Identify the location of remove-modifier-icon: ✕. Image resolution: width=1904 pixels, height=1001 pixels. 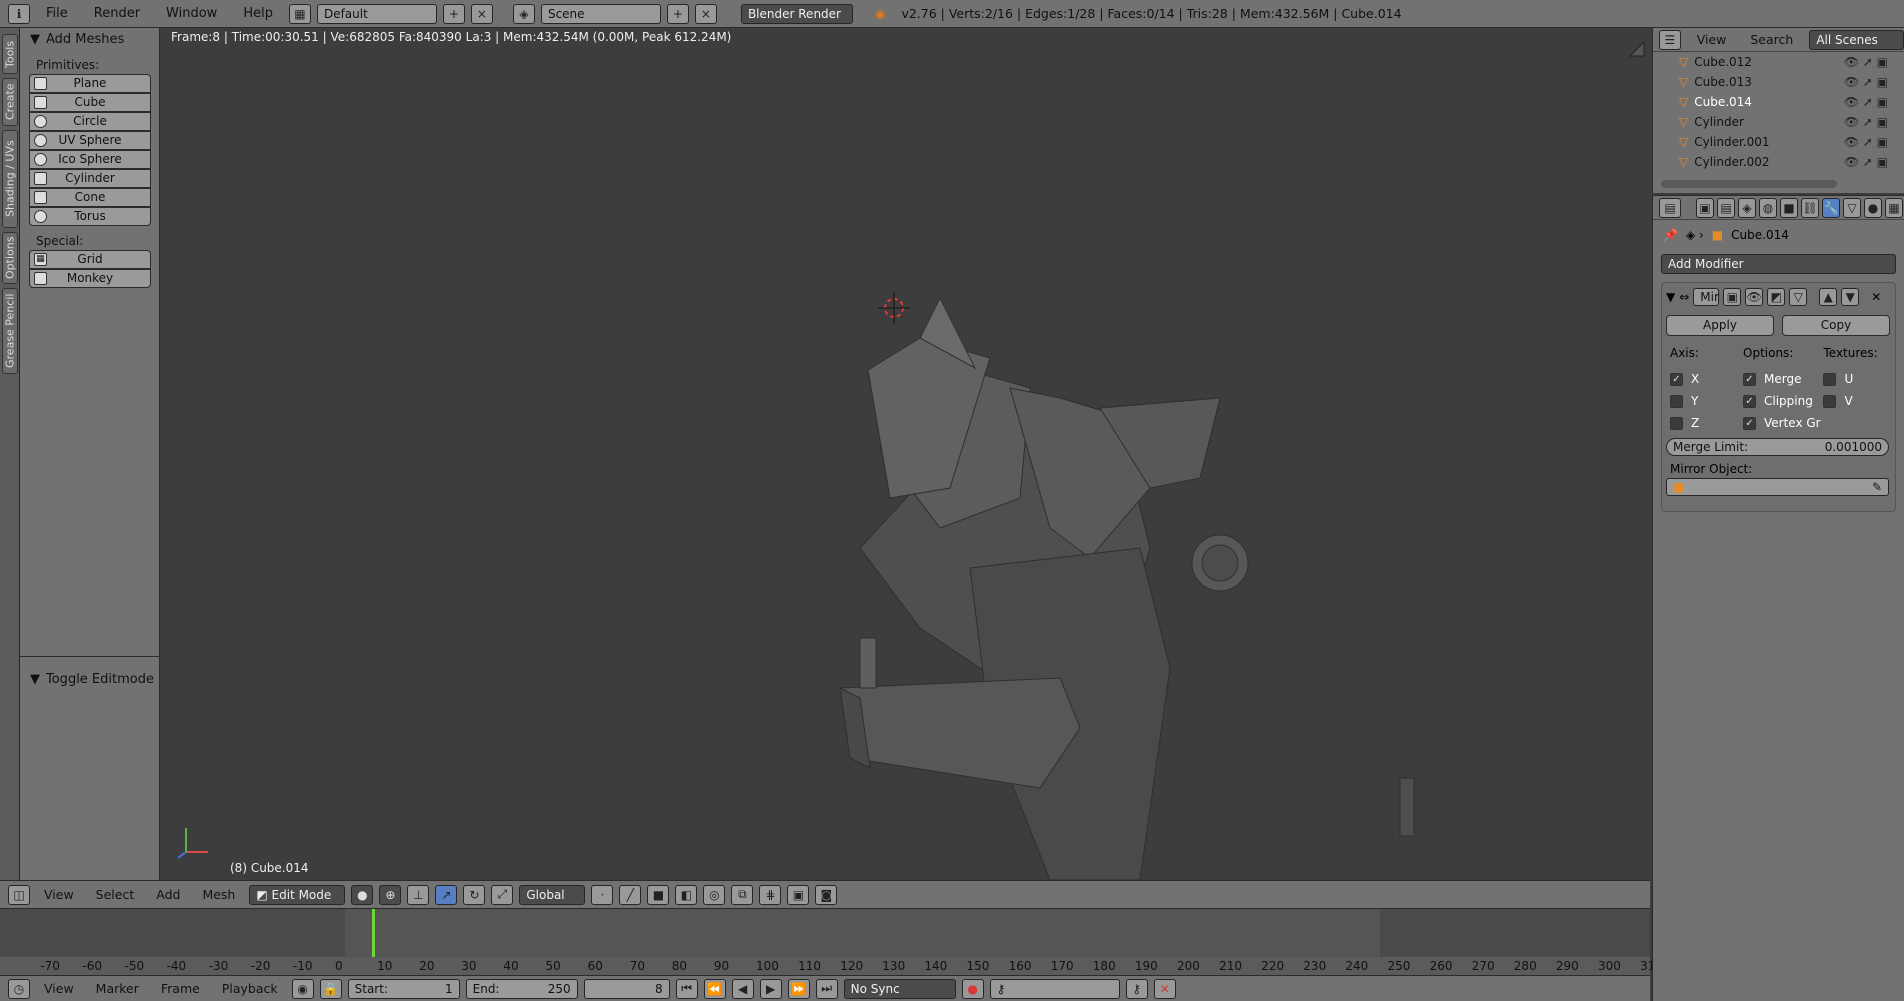
(1876, 297).